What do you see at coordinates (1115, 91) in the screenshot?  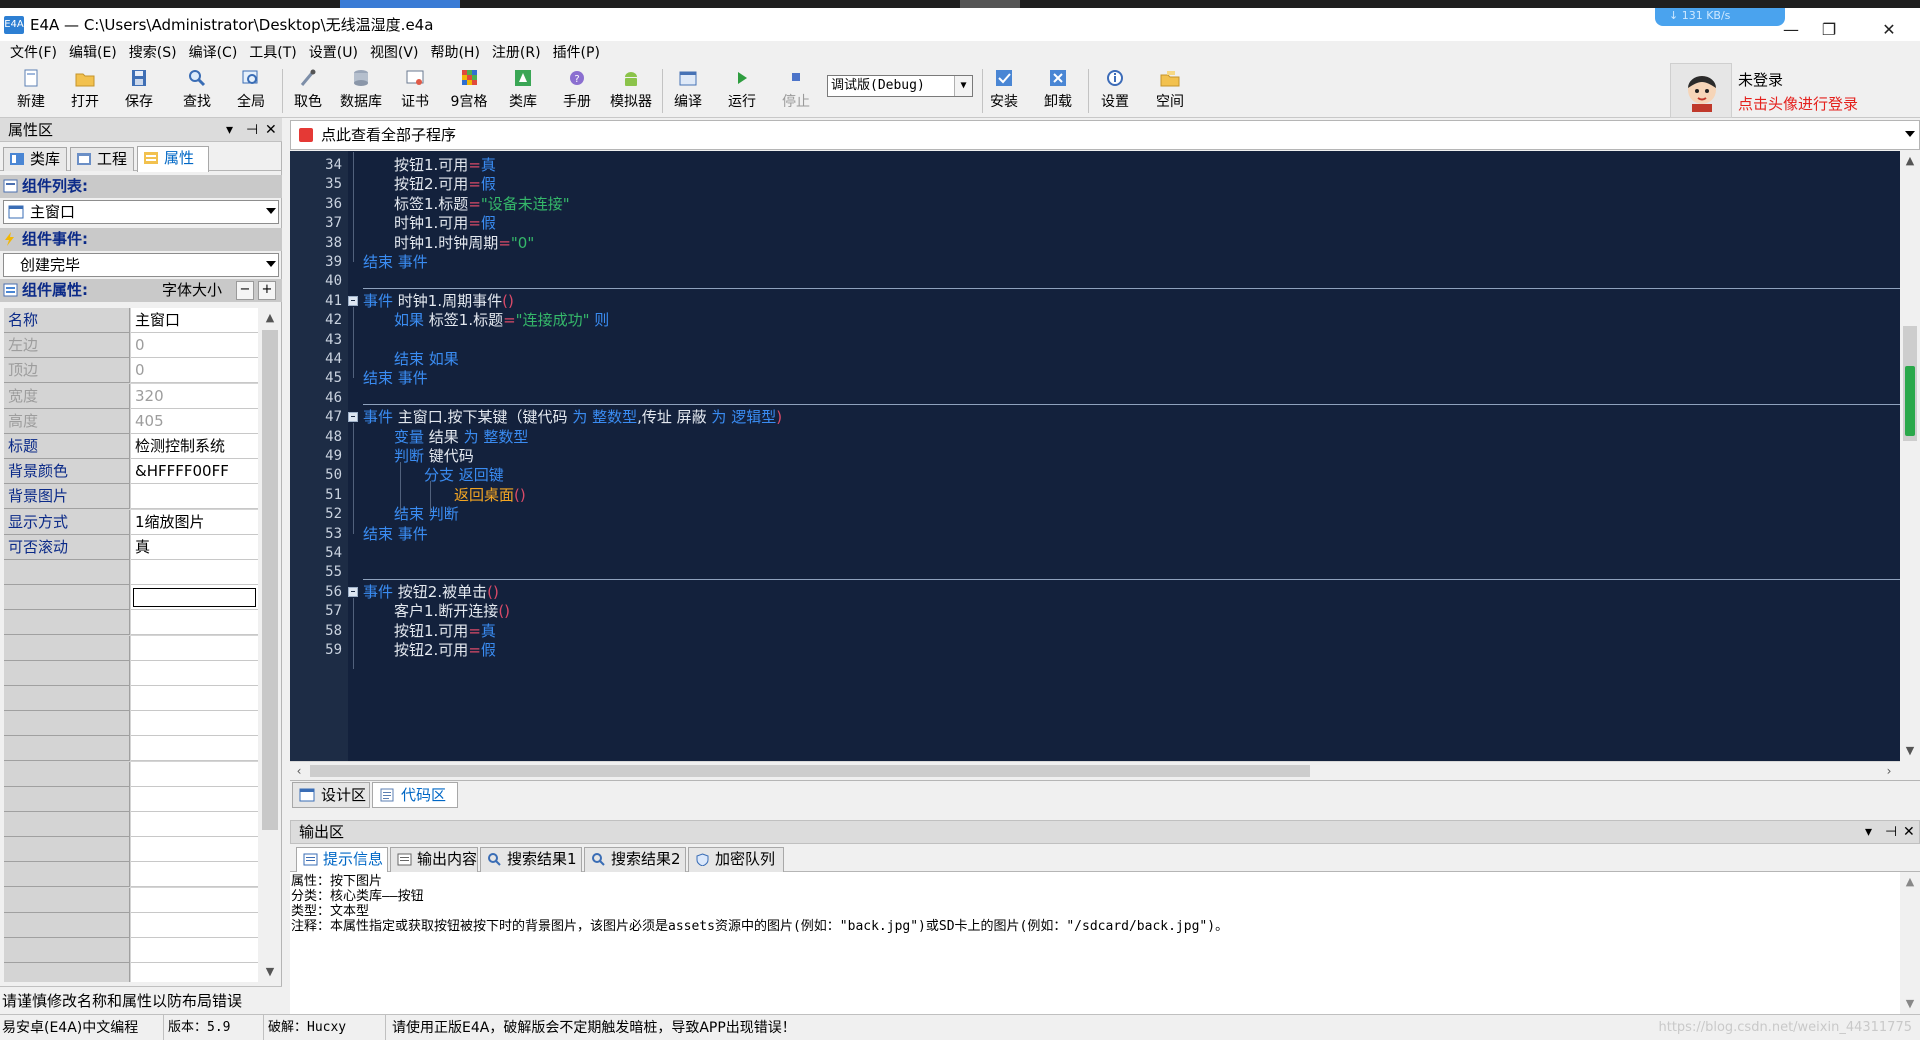 I see `settings-button: 设置` at bounding box center [1115, 91].